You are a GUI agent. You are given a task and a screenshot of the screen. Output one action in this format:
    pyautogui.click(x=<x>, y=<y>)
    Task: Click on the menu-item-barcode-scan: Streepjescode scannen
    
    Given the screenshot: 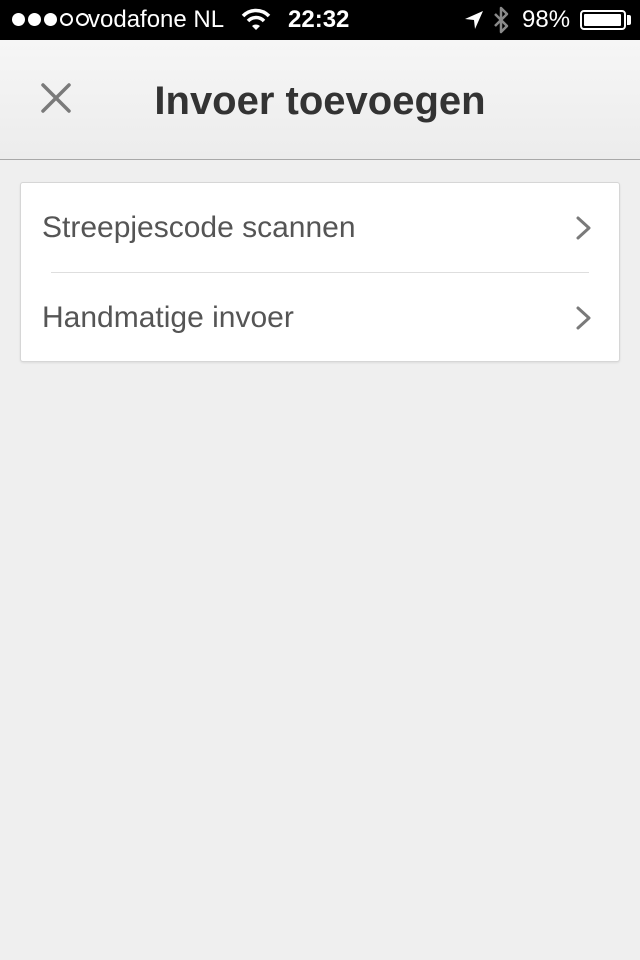 What is the action you would take?
    pyautogui.click(x=320, y=227)
    